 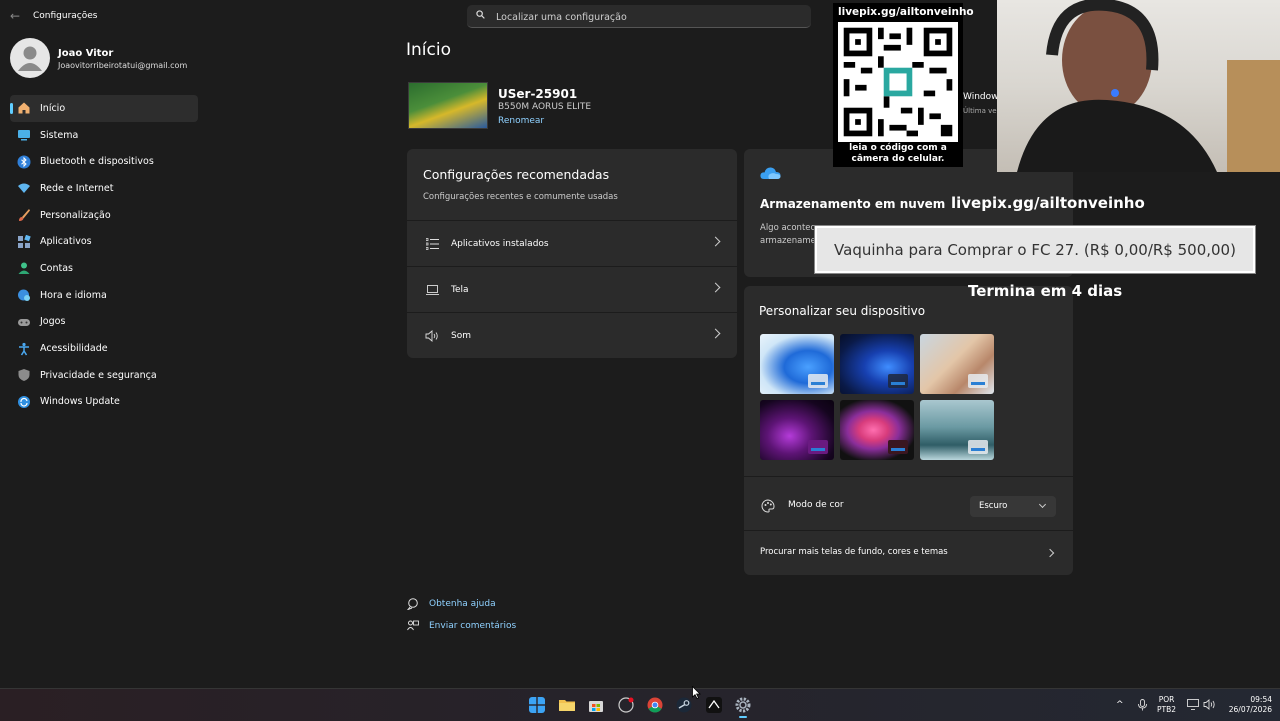 I want to click on sidebar-item-hora: Hora e idioma, so click(x=104, y=295).